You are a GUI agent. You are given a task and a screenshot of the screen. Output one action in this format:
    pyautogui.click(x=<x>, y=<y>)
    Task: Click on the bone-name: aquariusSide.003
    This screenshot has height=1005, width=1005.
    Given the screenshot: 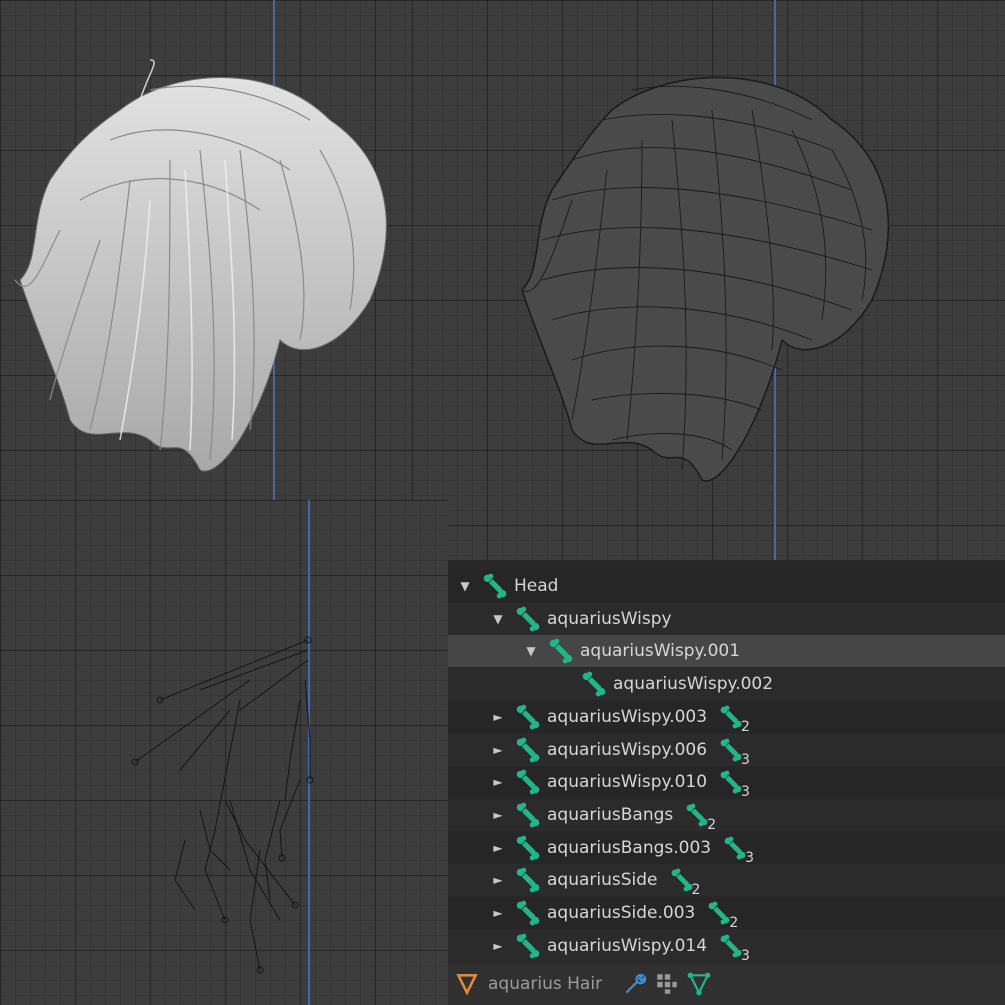 What is the action you would take?
    pyautogui.click(x=621, y=913)
    